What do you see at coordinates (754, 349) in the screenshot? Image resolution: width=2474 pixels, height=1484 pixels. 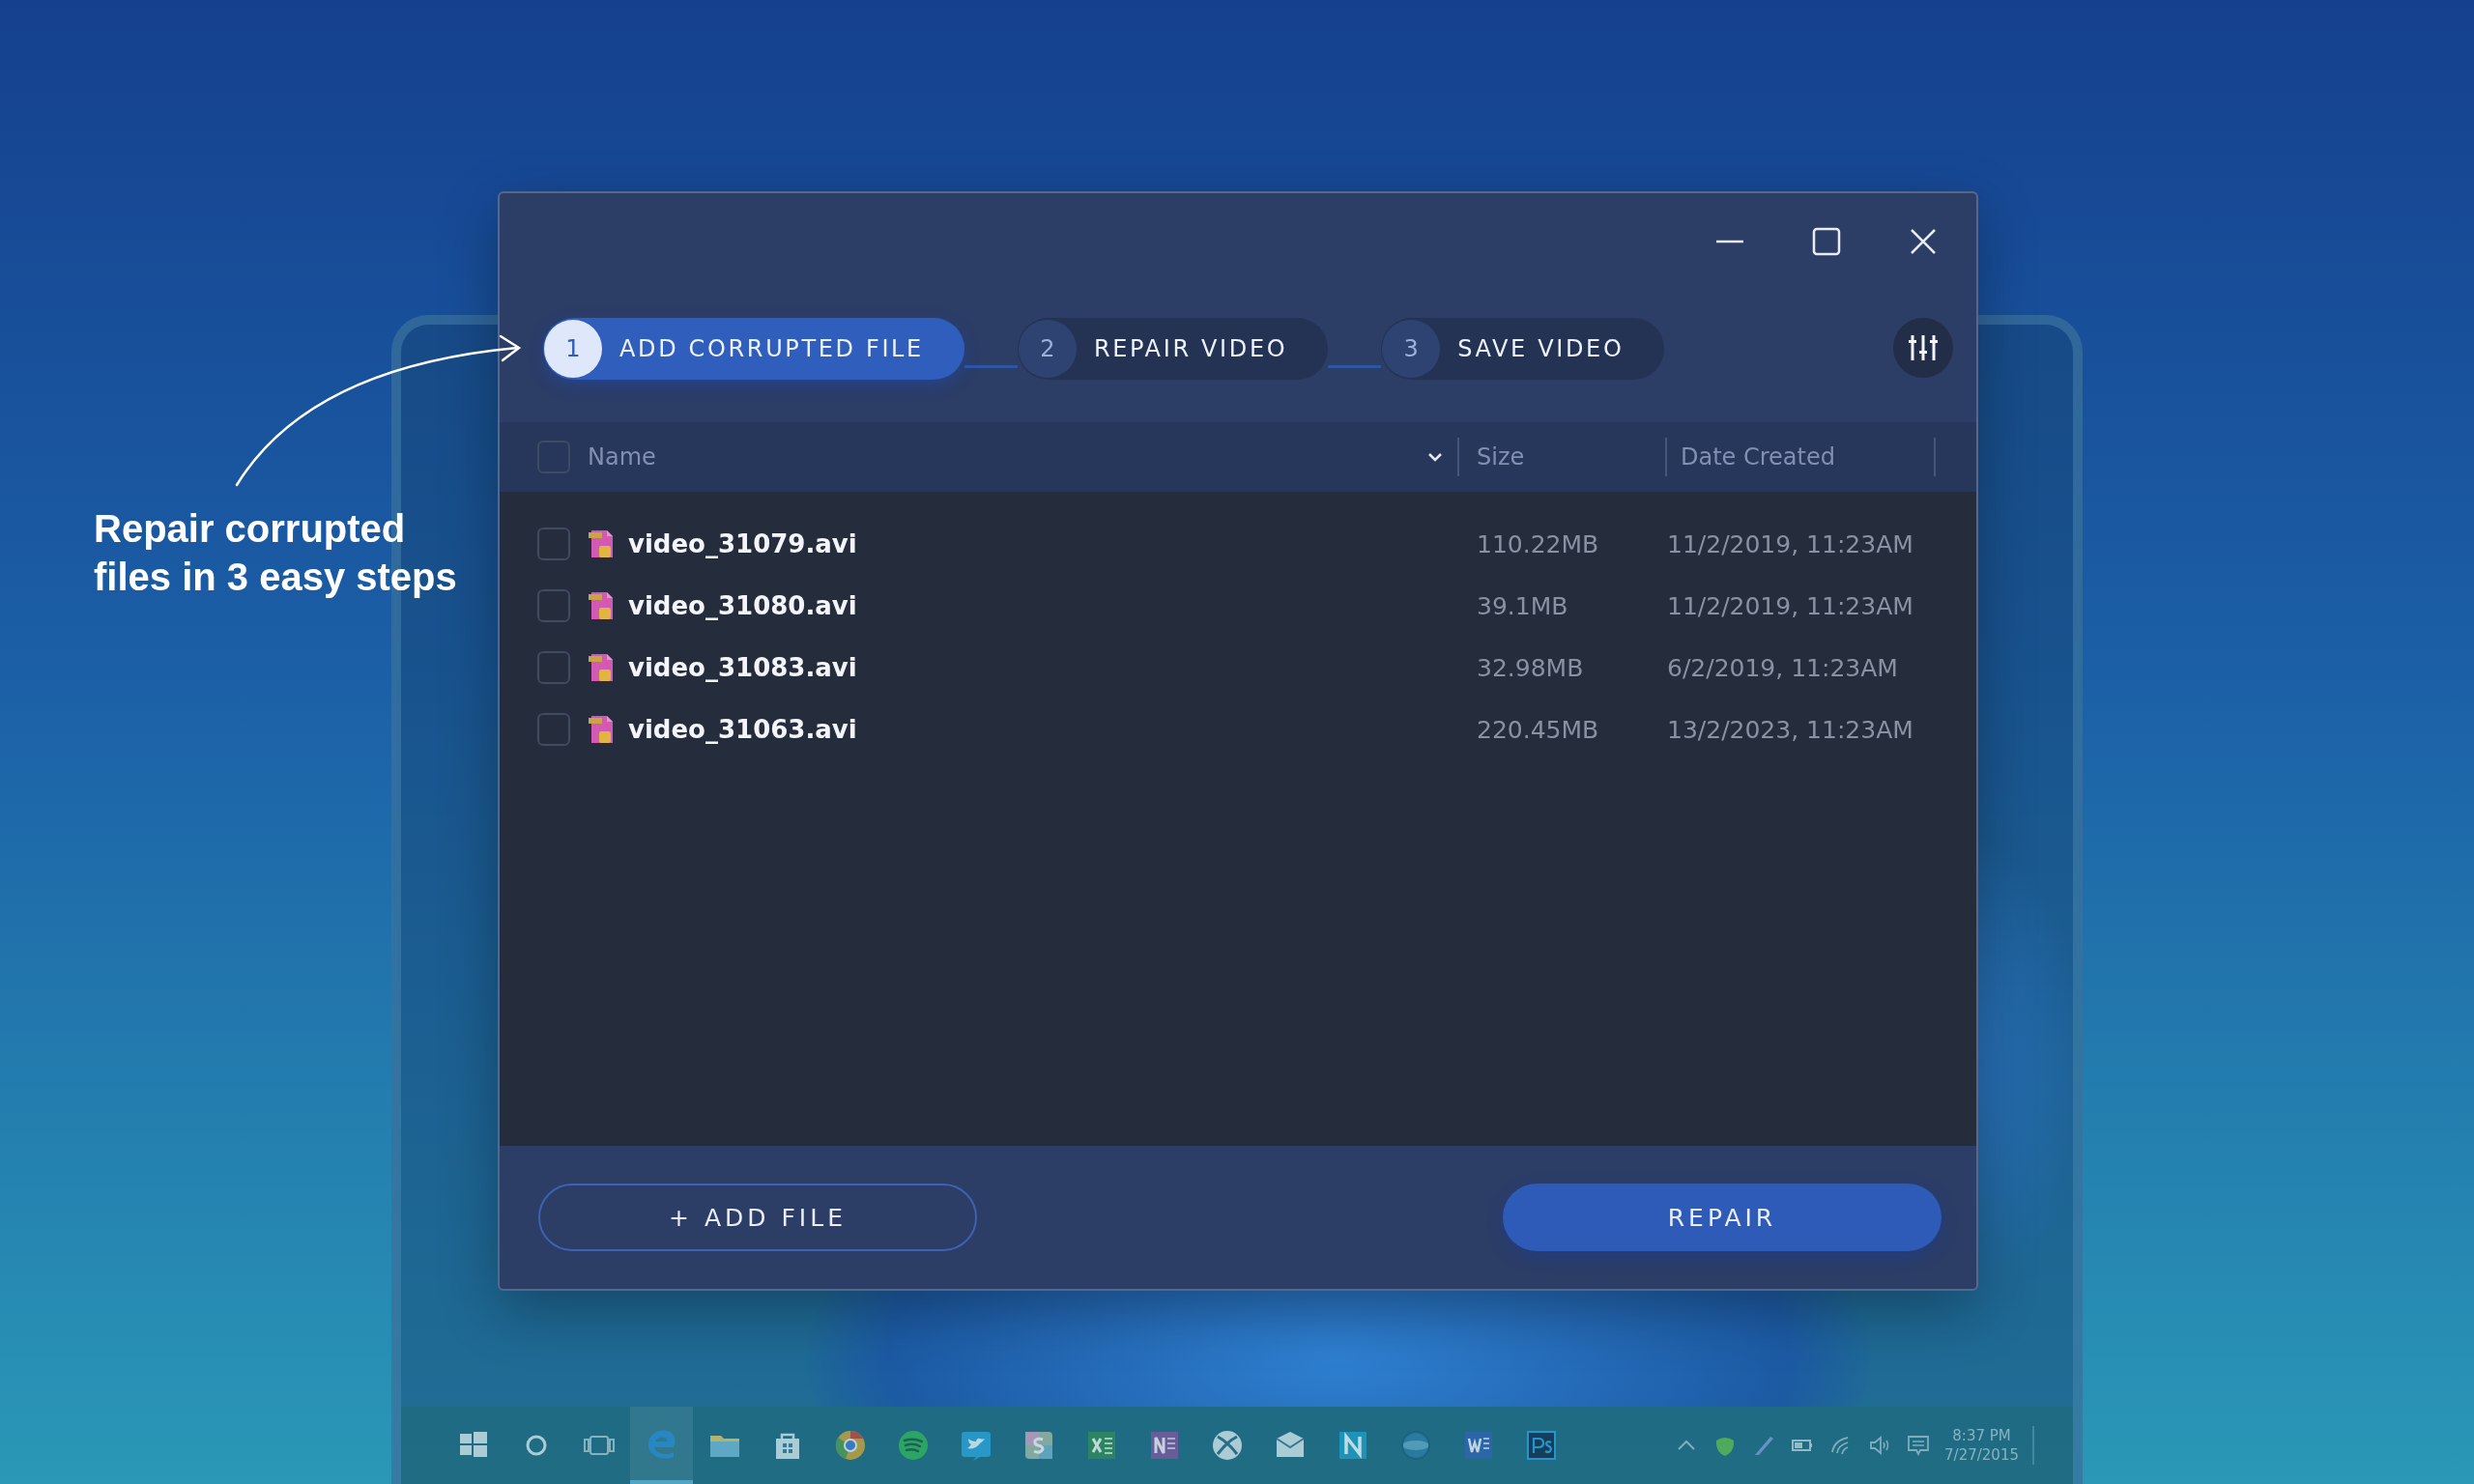 I see `step-tab: 1 ADD CORRUPTED FILE` at bounding box center [754, 349].